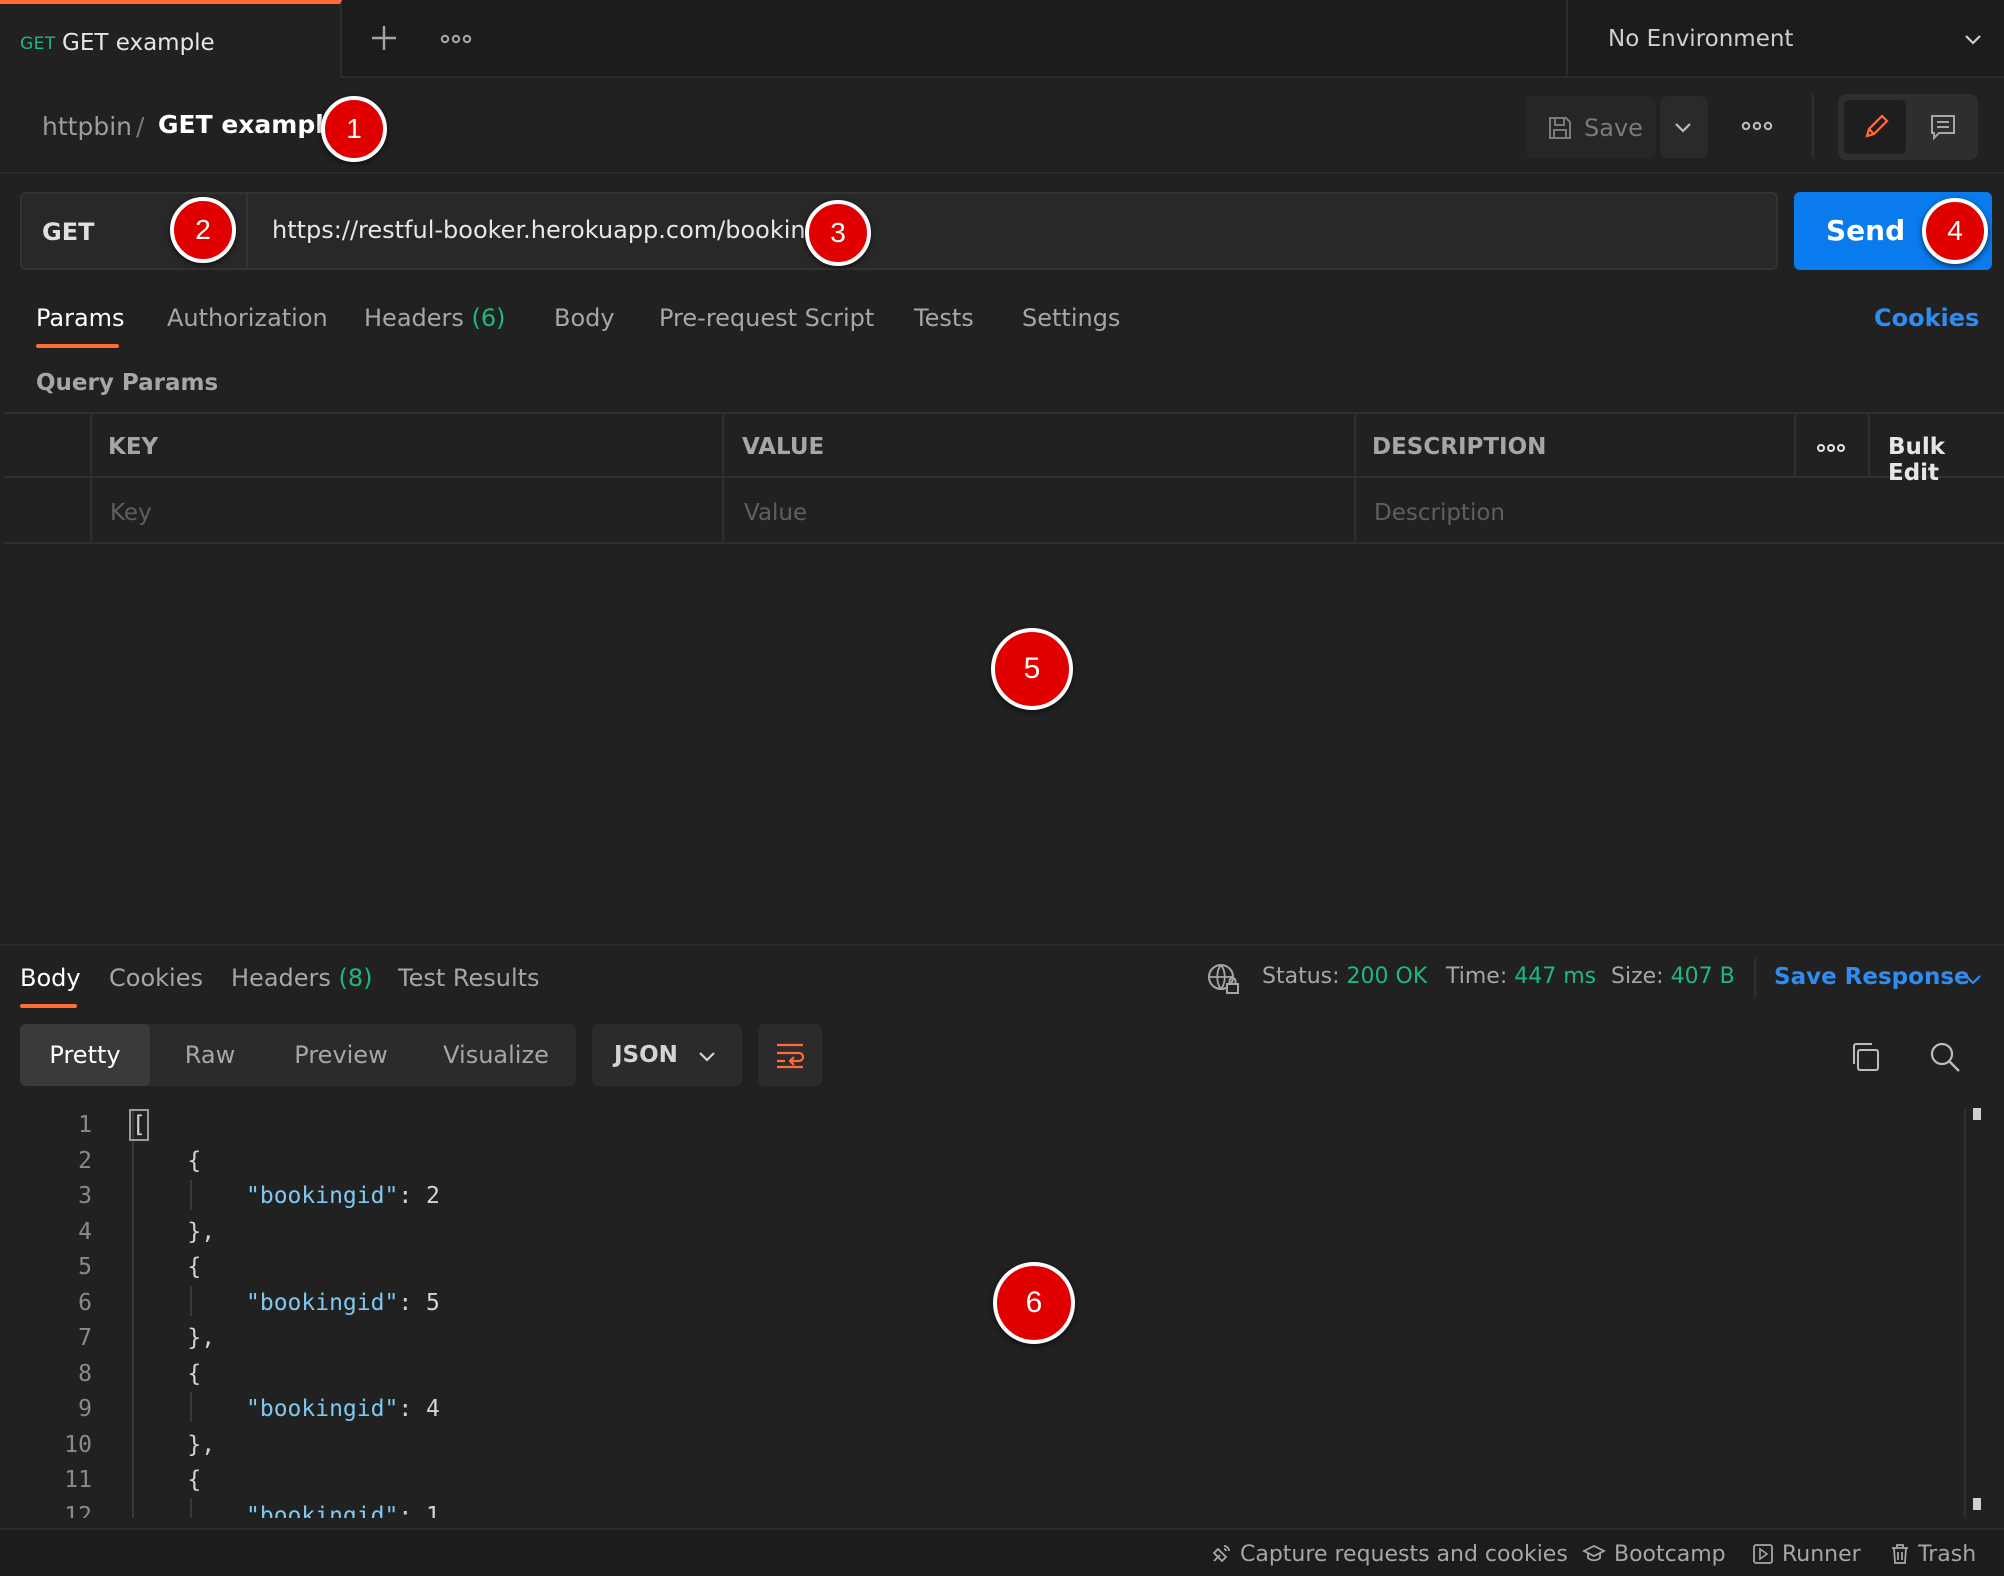 This screenshot has width=2004, height=1576. What do you see at coordinates (384, 38) in the screenshot?
I see `new-tab-button` at bounding box center [384, 38].